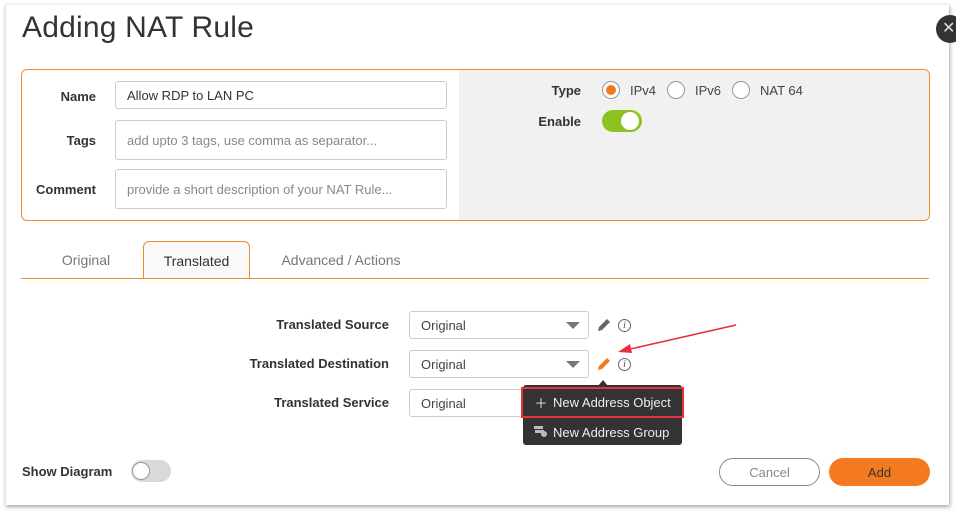 The height and width of the screenshot is (513, 956). Describe the element at coordinates (611, 432) in the screenshot. I see `menu-item-label: New Address Group` at that location.